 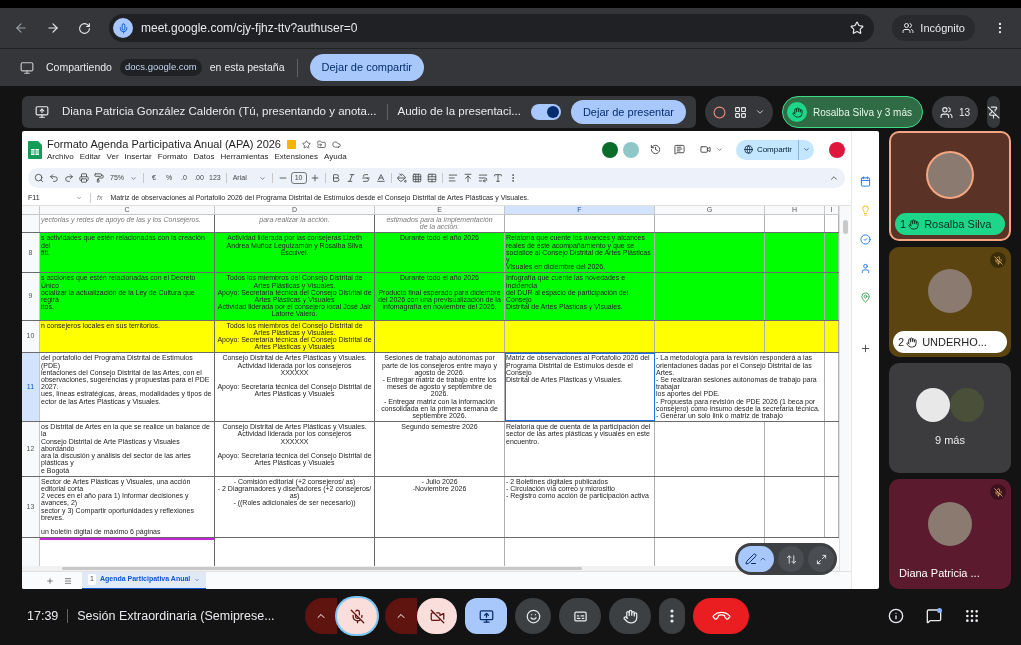 I want to click on hand-icon, so click(x=630, y=616).